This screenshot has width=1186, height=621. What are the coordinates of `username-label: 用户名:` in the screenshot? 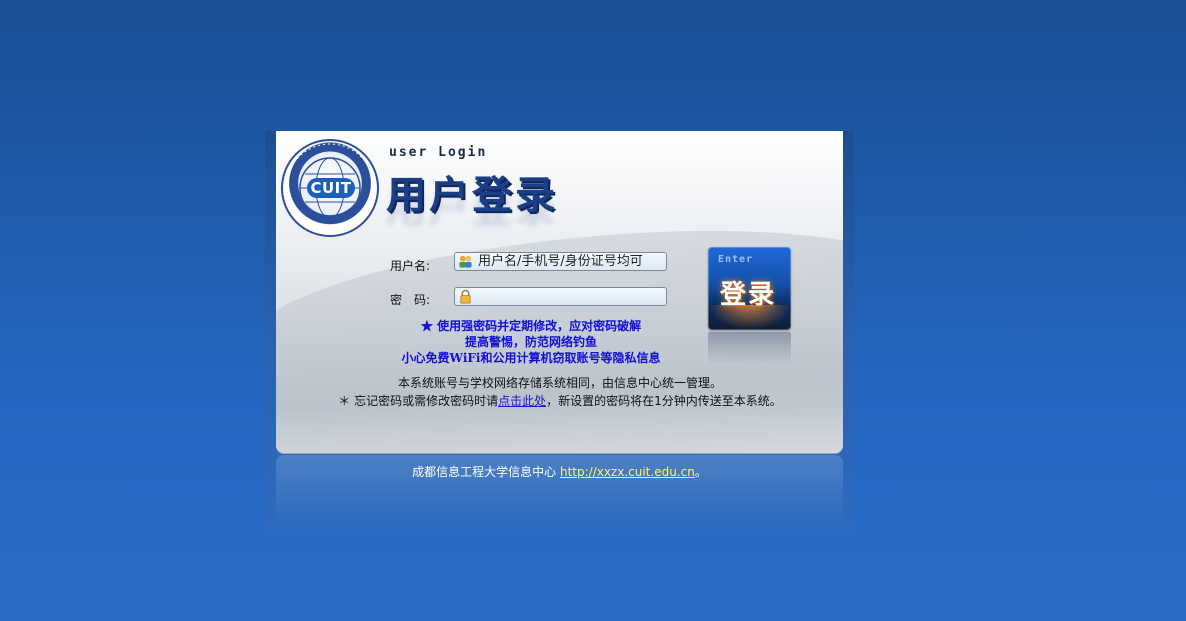 It's located at (410, 266).